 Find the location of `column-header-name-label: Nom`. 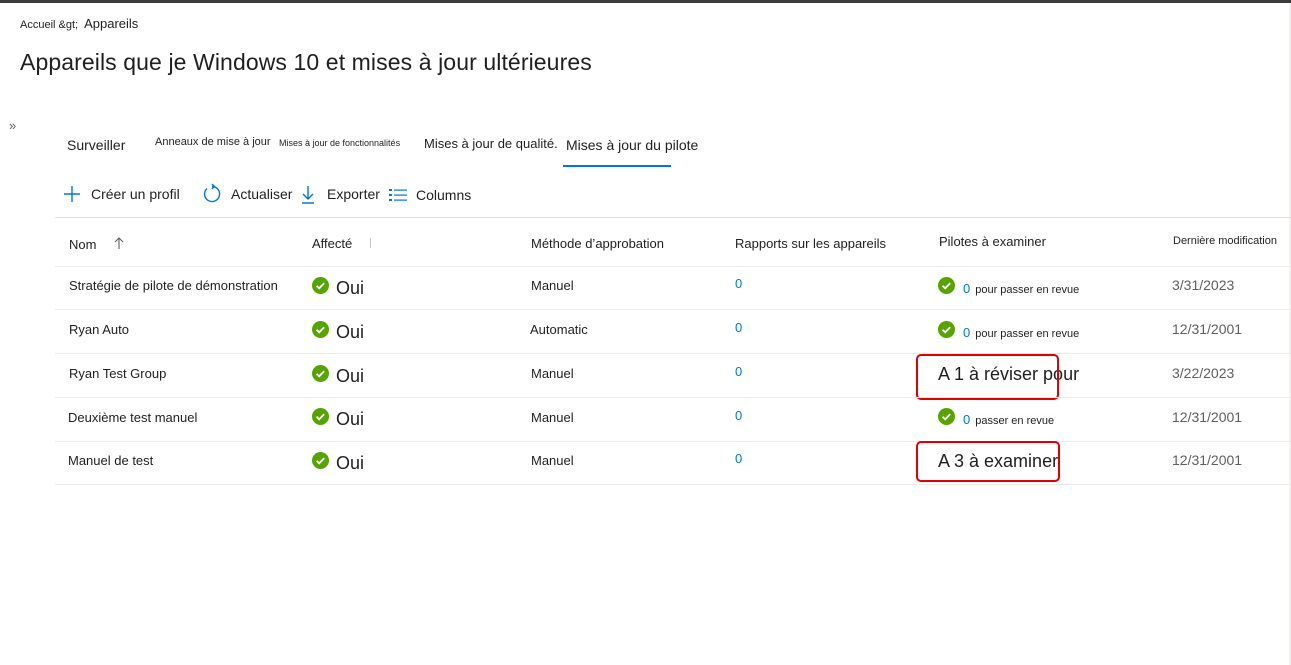

column-header-name-label: Nom is located at coordinates (83, 244).